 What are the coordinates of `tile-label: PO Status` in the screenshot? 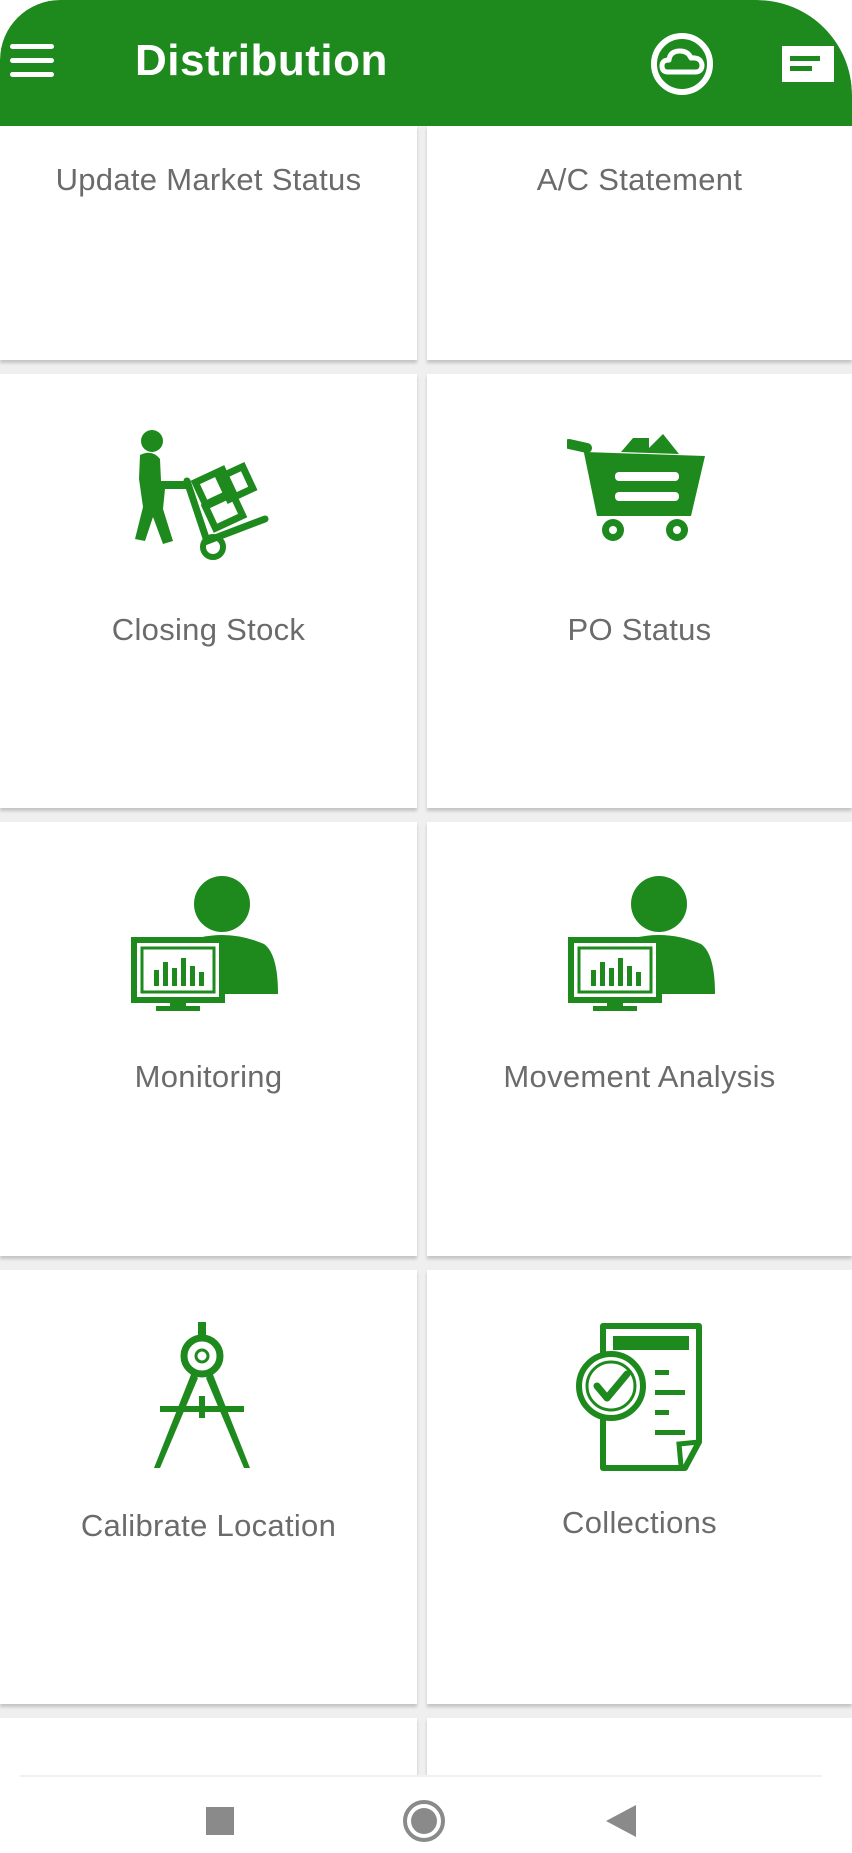 It's located at (639, 629).